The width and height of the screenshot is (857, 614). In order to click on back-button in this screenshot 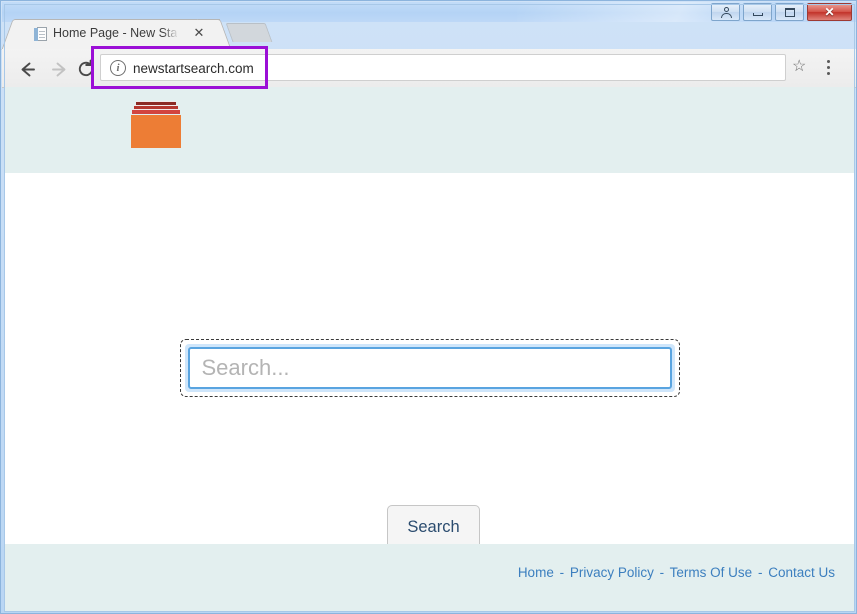, I will do `click(27, 69)`.